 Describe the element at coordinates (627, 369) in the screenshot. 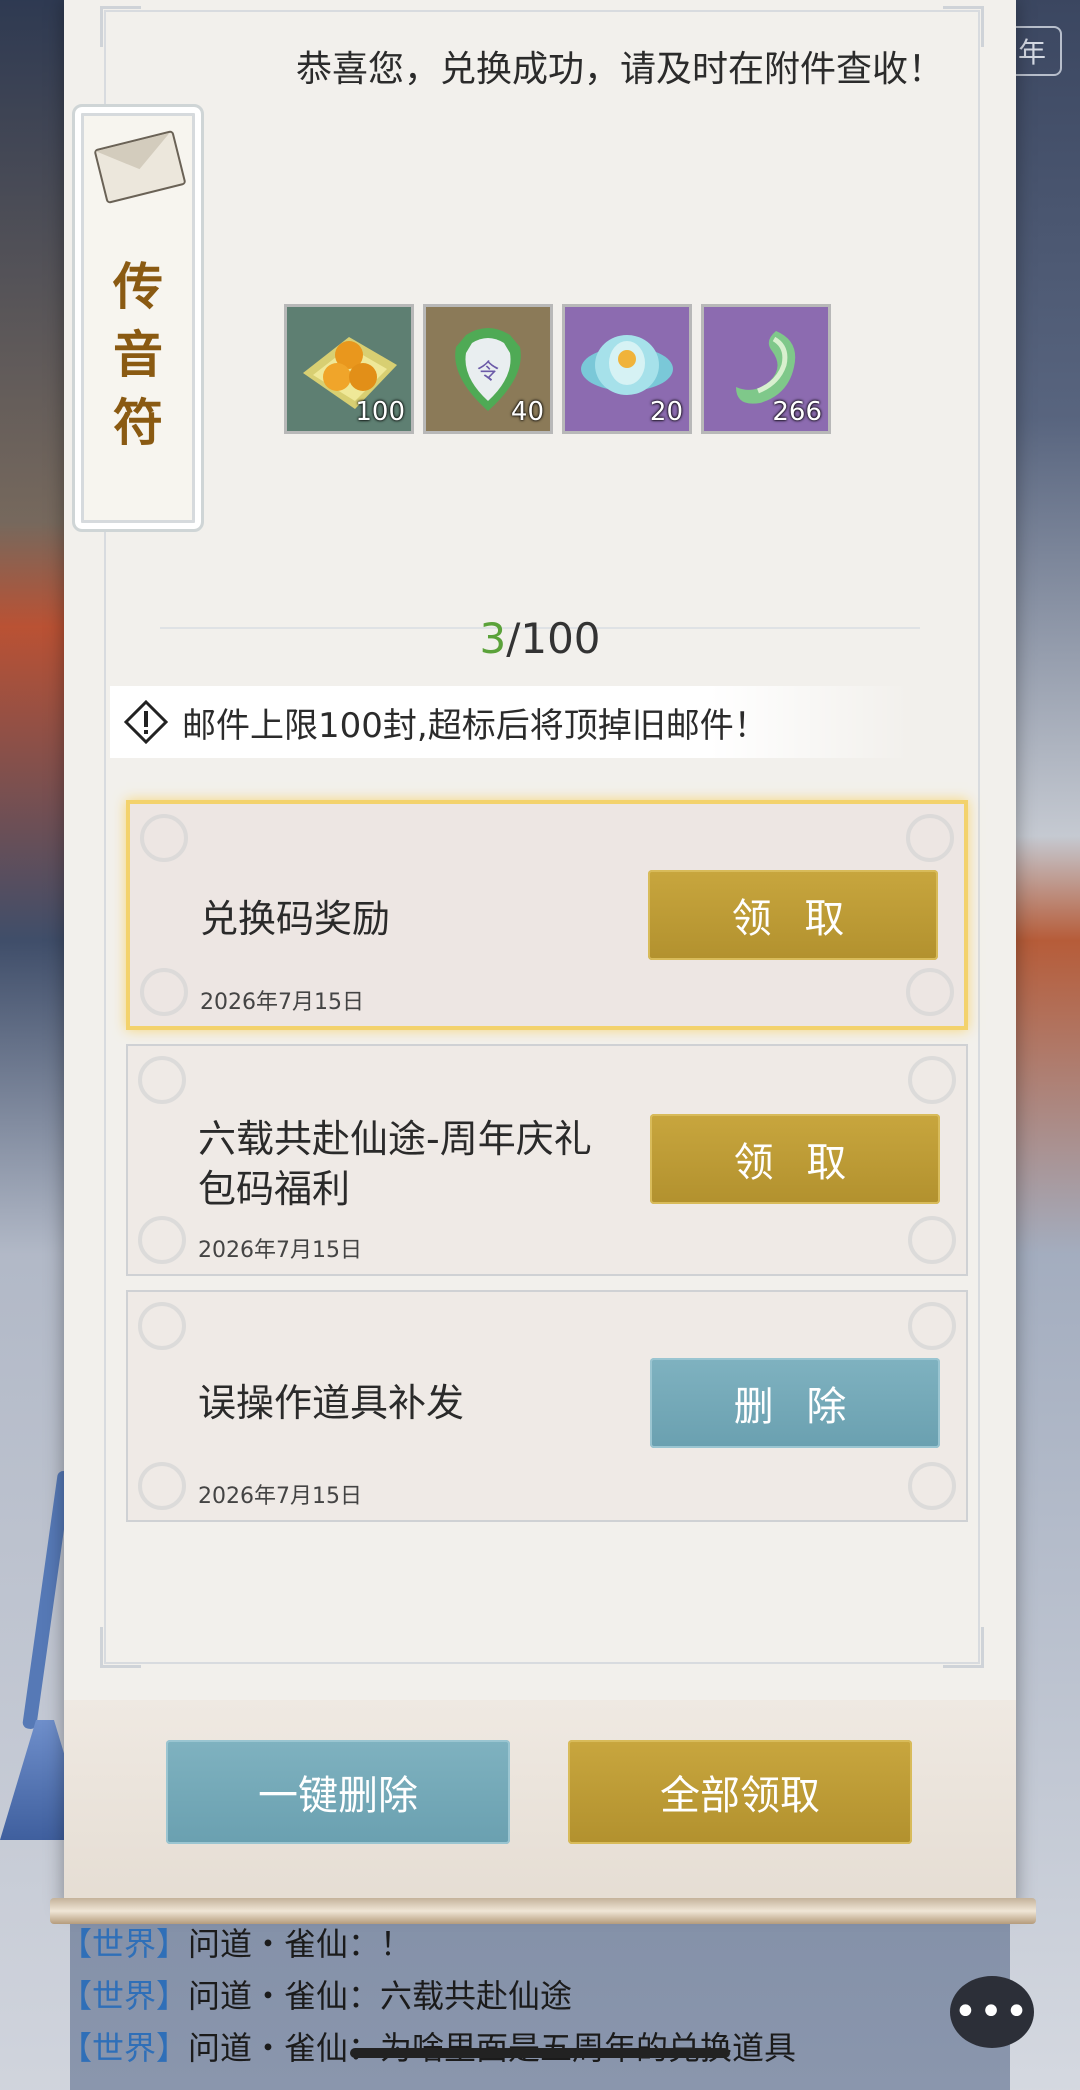

I see `reward-item: 20` at that location.